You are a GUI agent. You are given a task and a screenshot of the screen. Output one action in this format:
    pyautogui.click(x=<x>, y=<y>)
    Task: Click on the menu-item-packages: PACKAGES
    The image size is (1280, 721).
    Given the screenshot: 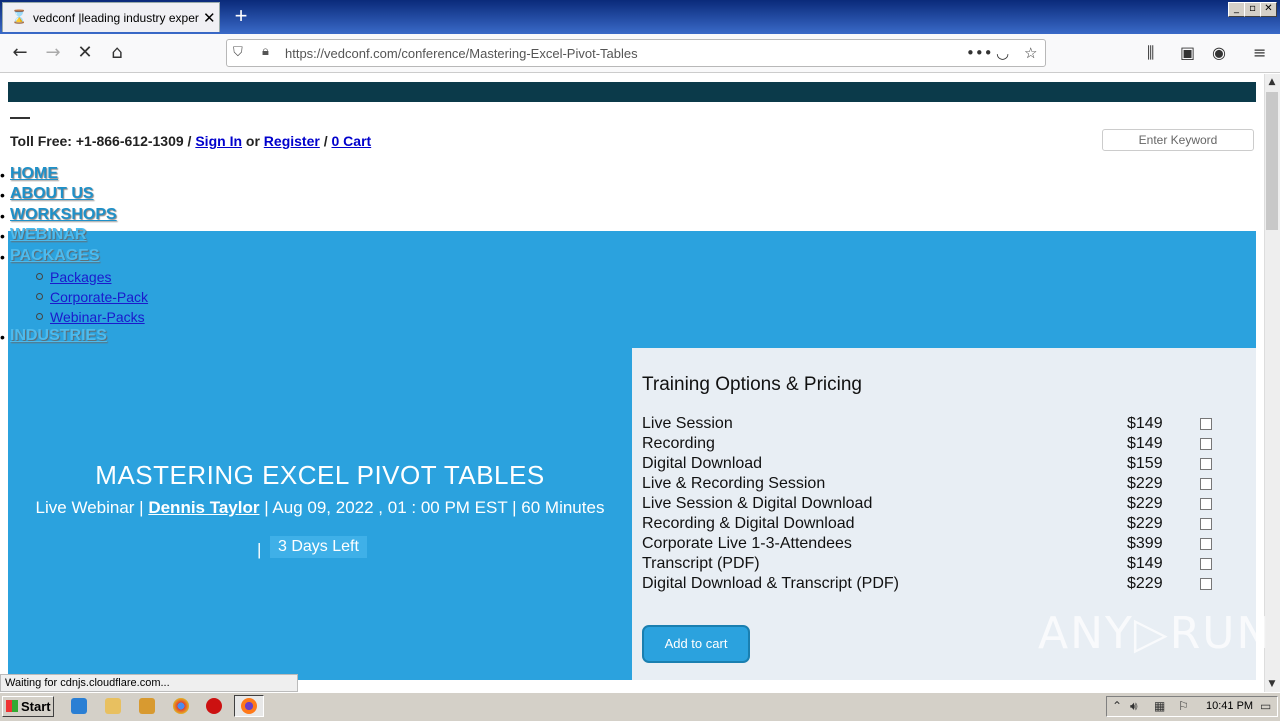 What is the action you would take?
    pyautogui.click(x=55, y=256)
    